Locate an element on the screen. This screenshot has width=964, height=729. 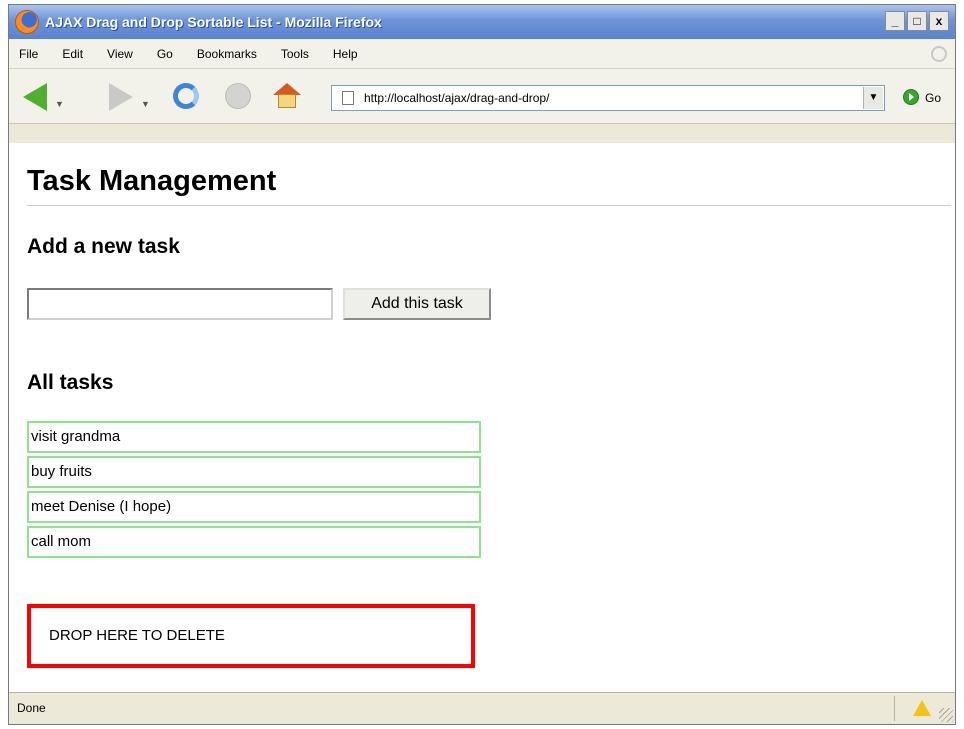
status-divider is located at coordinates (894, 708).